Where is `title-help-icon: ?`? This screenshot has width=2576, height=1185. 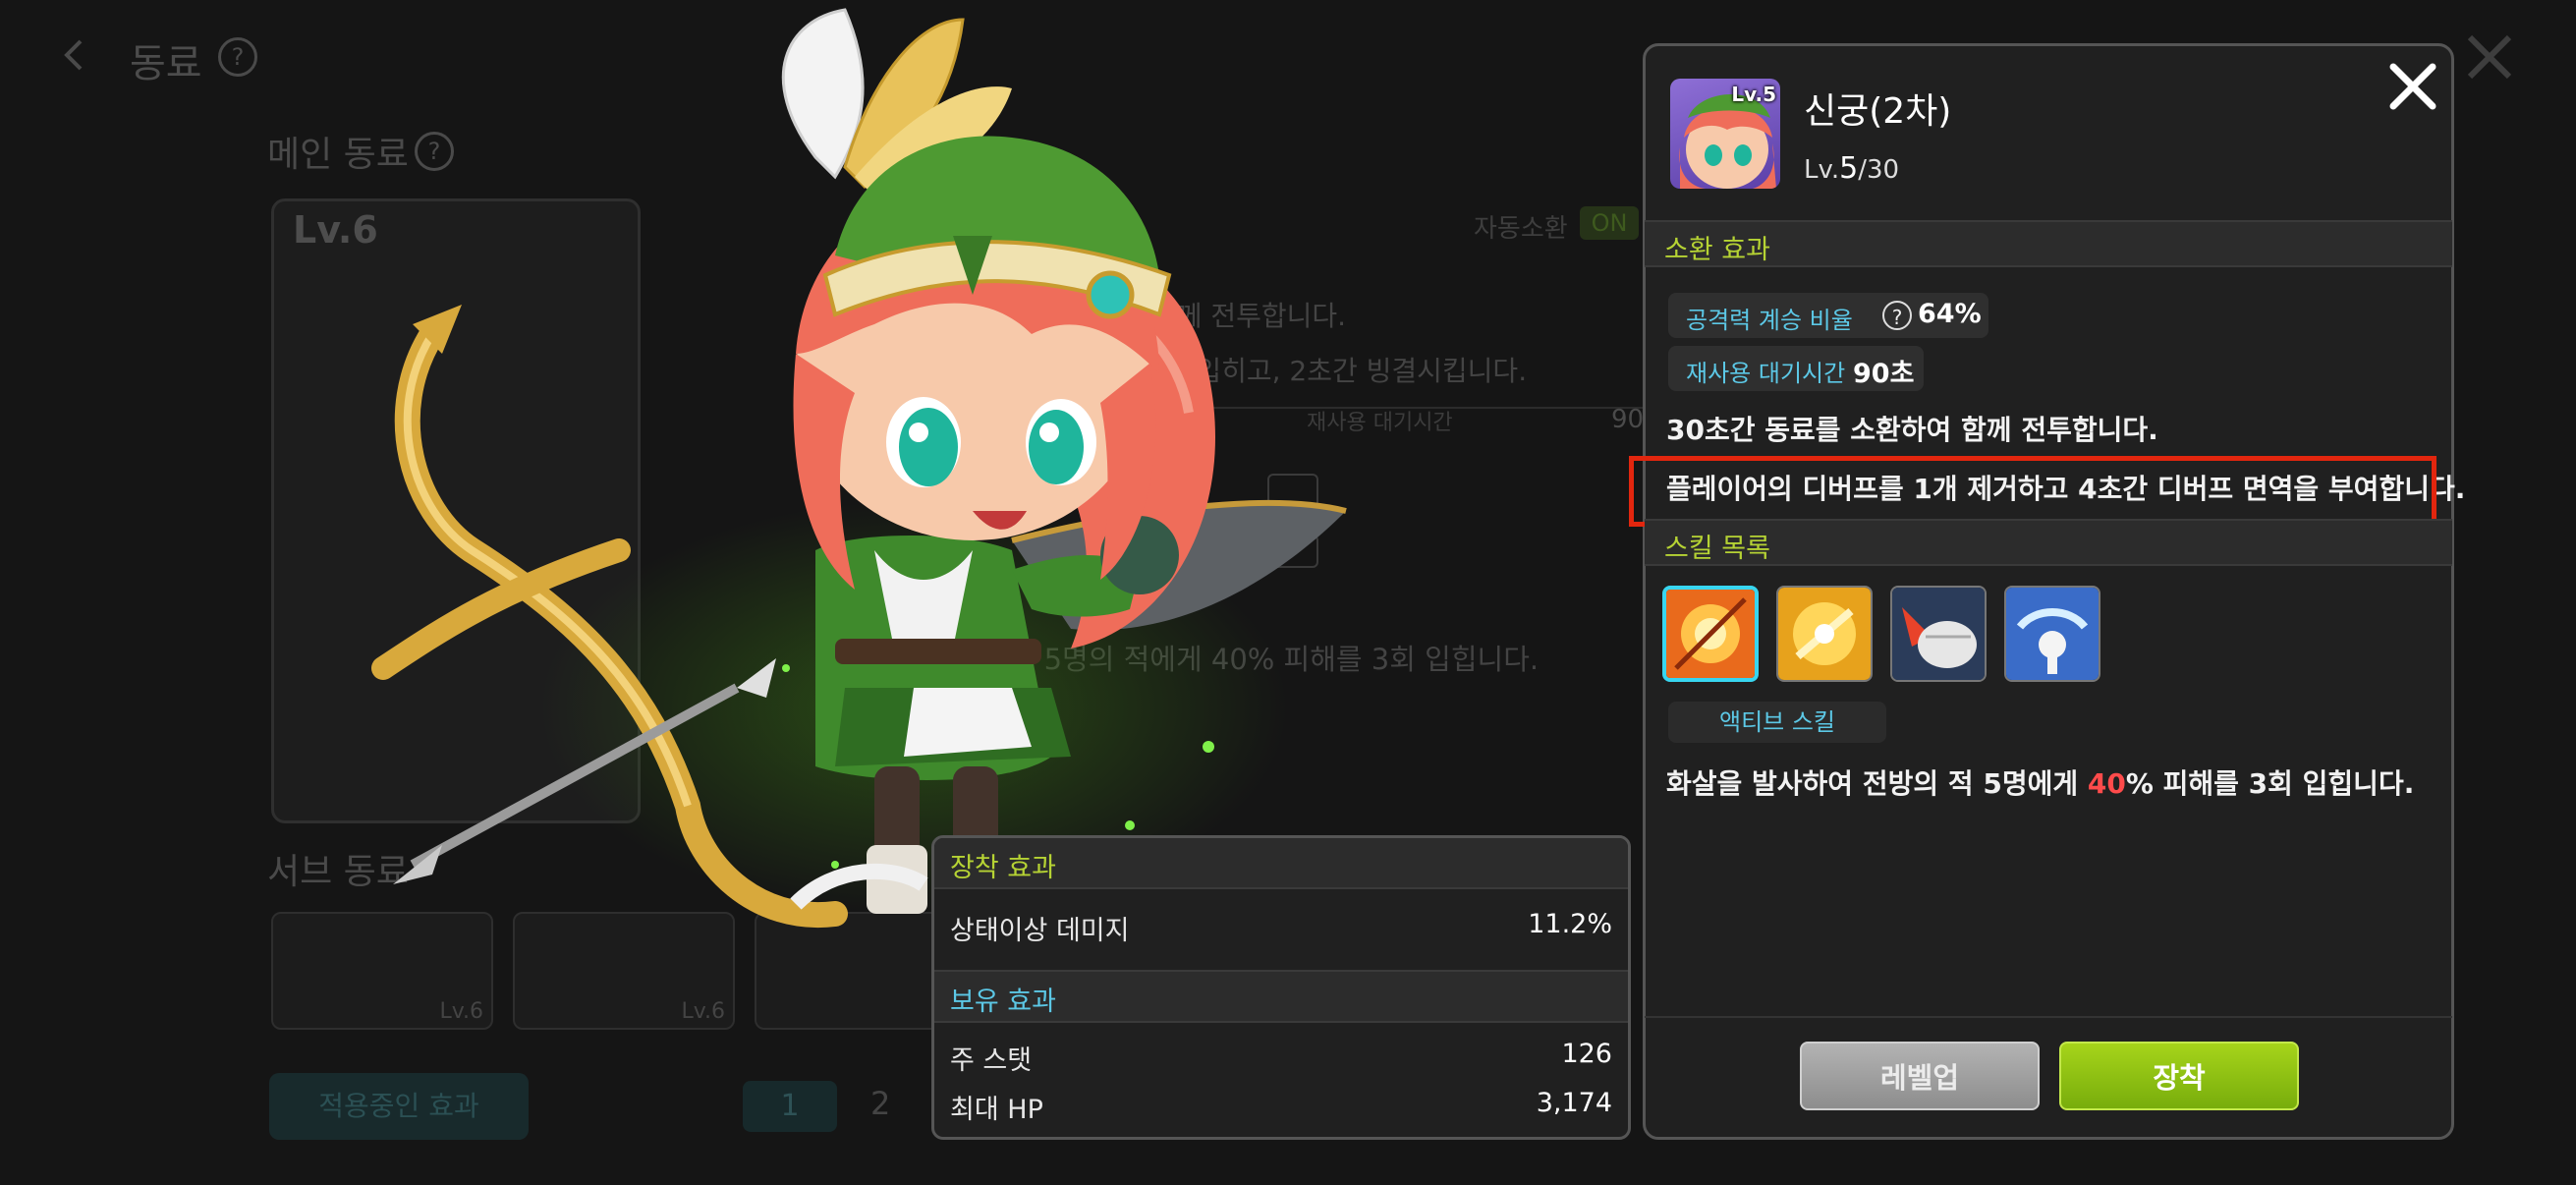 title-help-icon: ? is located at coordinates (237, 57).